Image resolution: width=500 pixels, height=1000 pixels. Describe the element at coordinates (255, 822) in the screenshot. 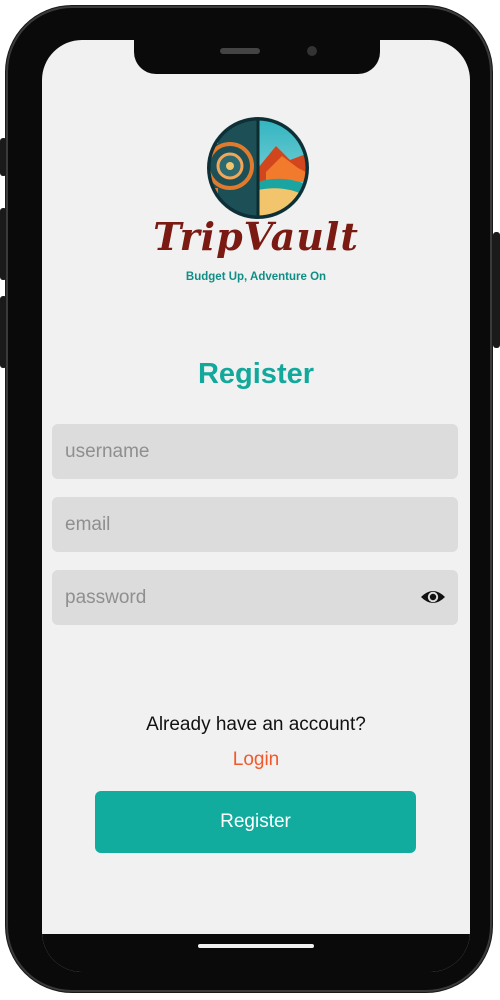

I see `register-button: Register` at that location.